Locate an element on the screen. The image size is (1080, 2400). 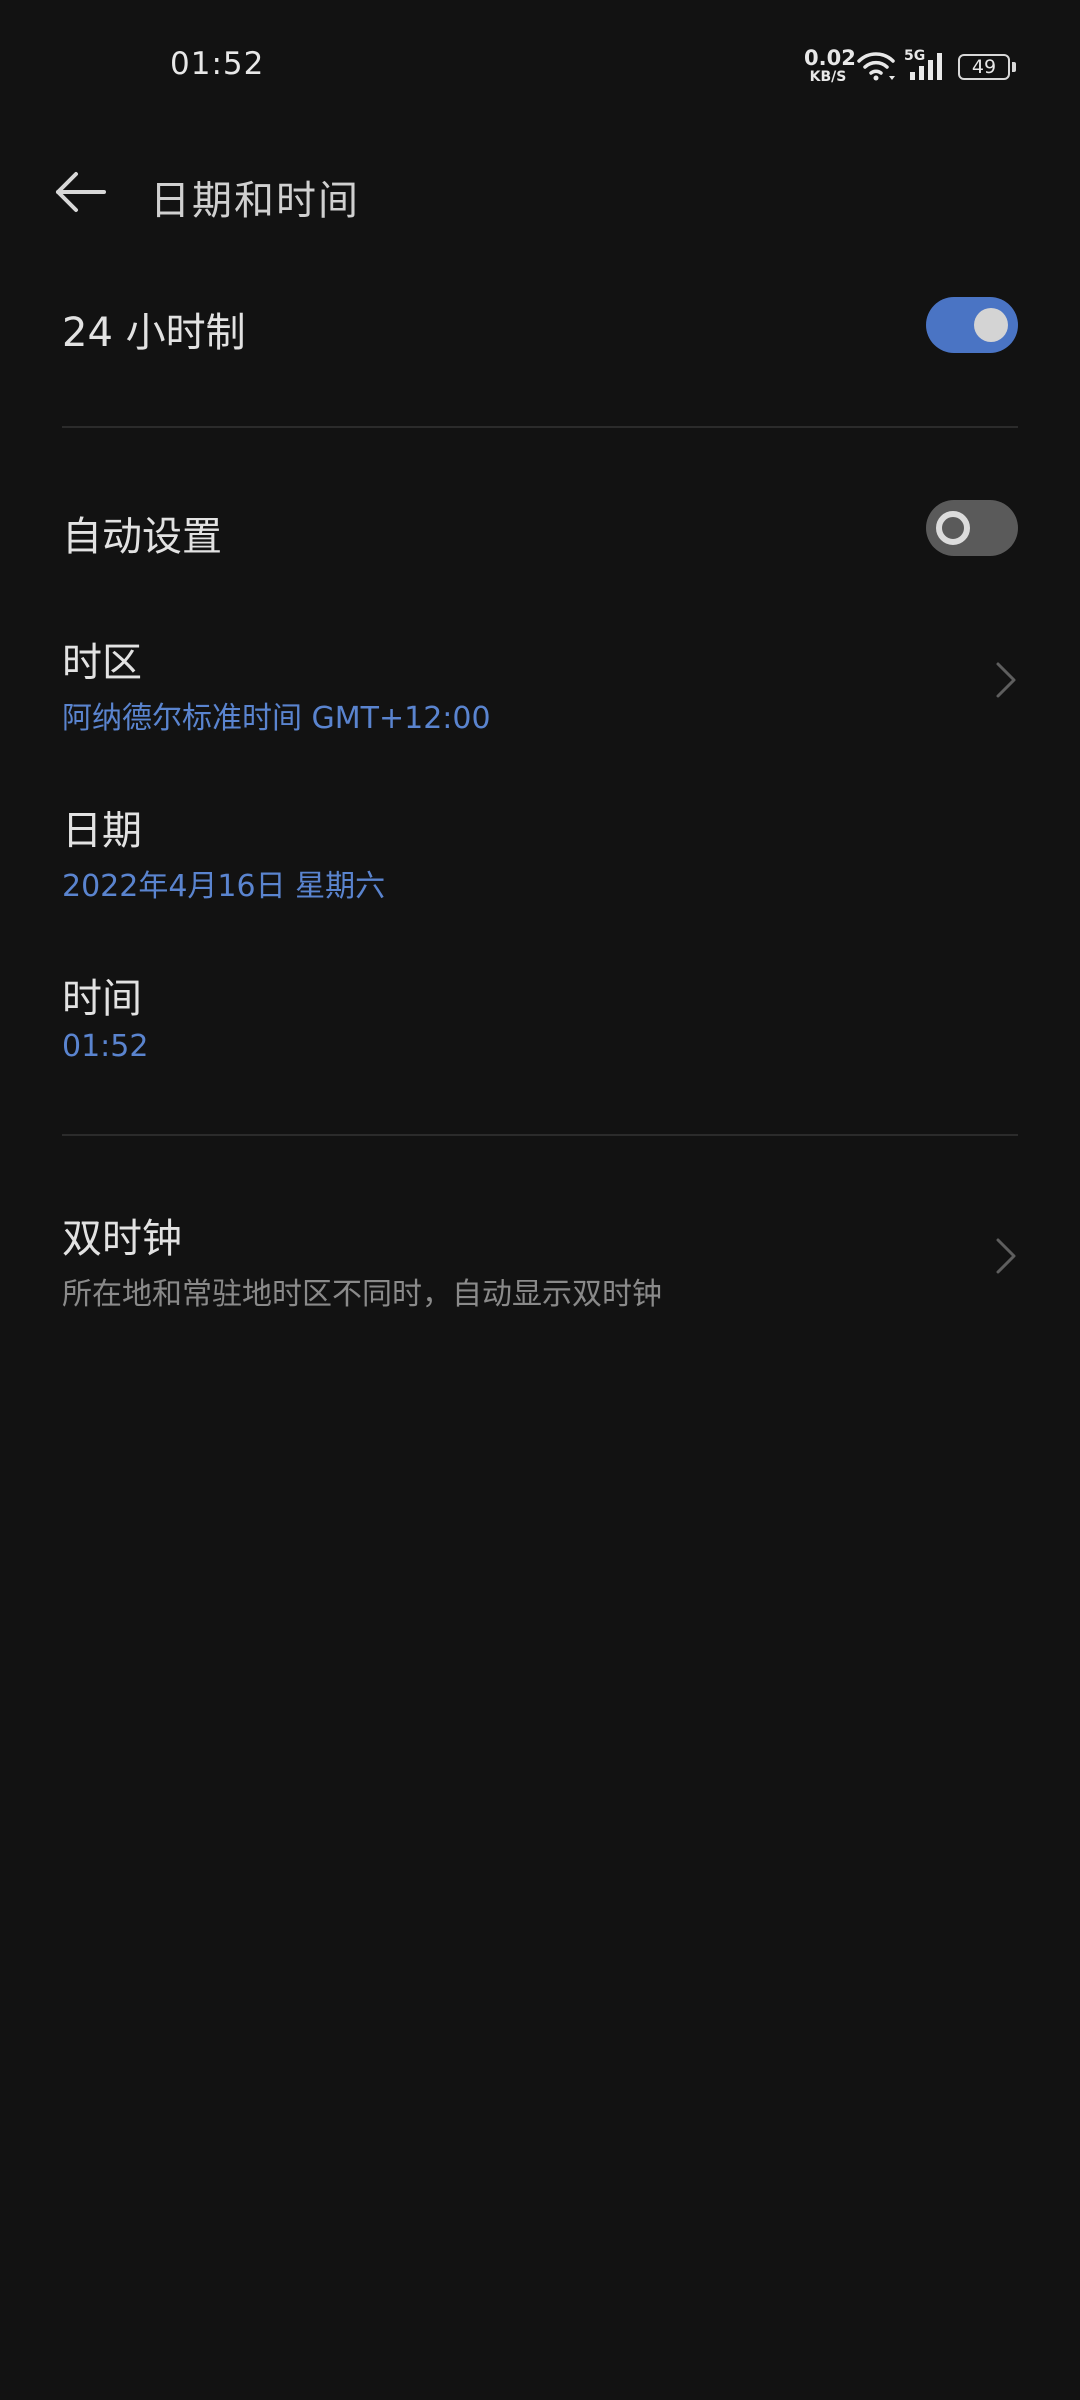
time-row is located at coordinates (540, 1013).